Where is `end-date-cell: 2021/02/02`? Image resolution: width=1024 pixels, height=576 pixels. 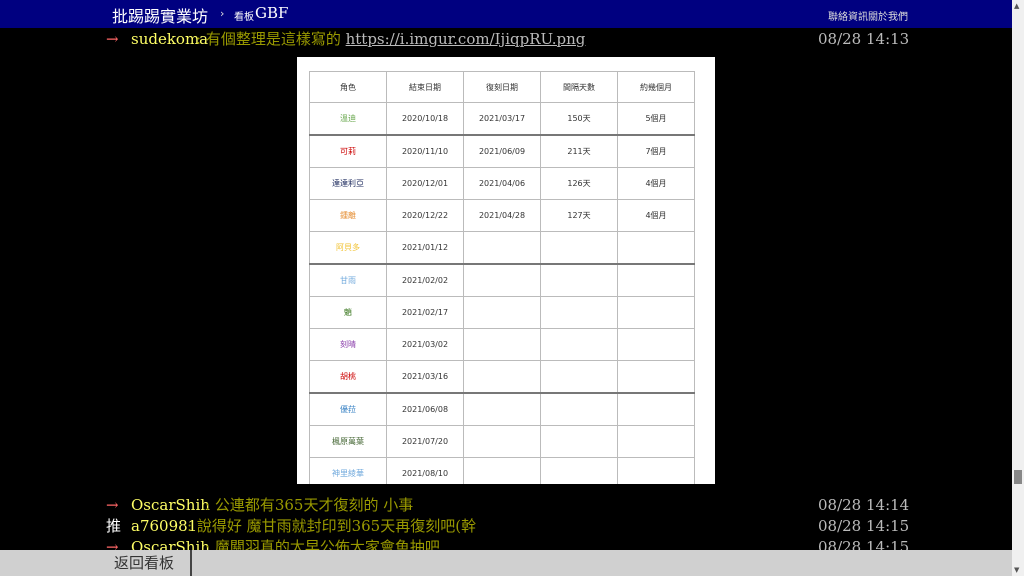 end-date-cell: 2021/02/02 is located at coordinates (425, 280).